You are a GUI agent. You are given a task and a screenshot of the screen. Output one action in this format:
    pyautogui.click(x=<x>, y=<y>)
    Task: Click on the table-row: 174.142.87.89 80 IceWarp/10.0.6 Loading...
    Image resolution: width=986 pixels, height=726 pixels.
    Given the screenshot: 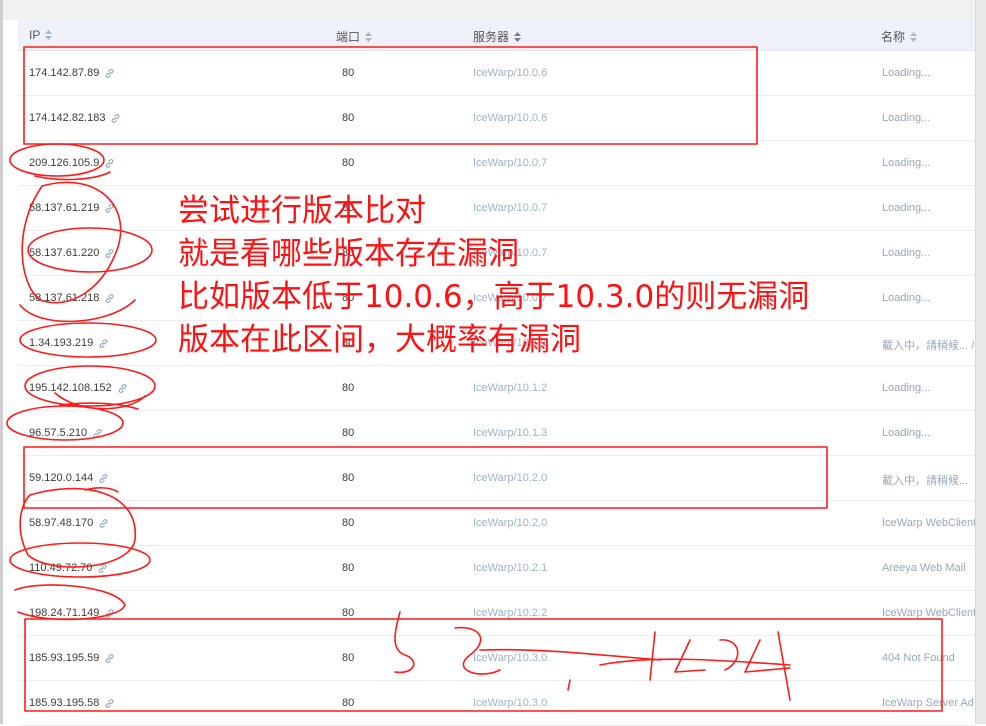 What is the action you would take?
    pyautogui.click(x=497, y=73)
    